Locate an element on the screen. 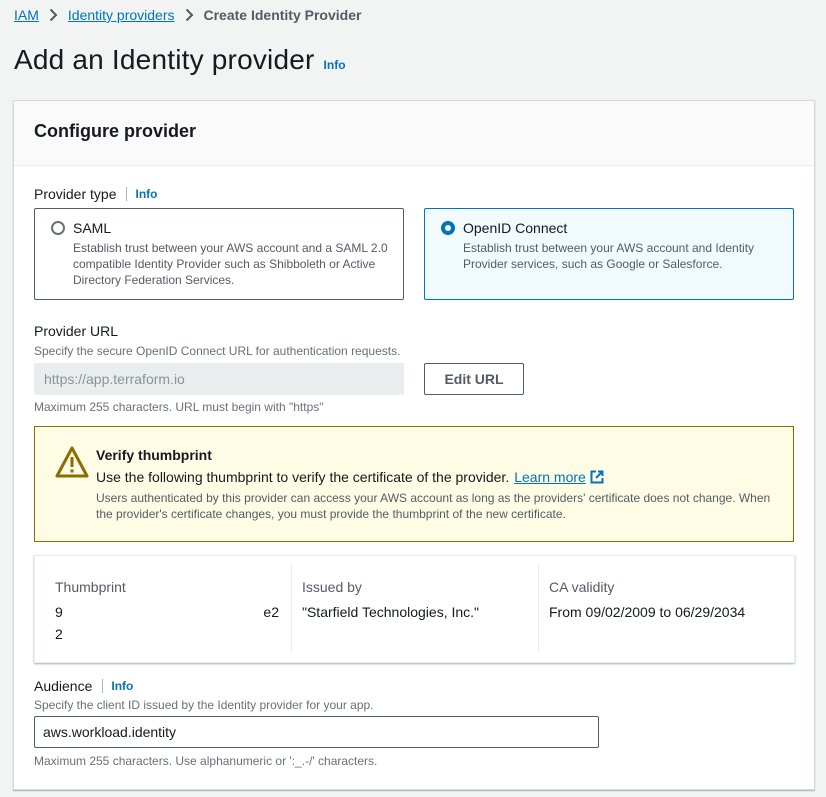 Image resolution: width=826 pixels, height=797 pixels. page-header: Add an Identity provider Info is located at coordinates (180, 60).